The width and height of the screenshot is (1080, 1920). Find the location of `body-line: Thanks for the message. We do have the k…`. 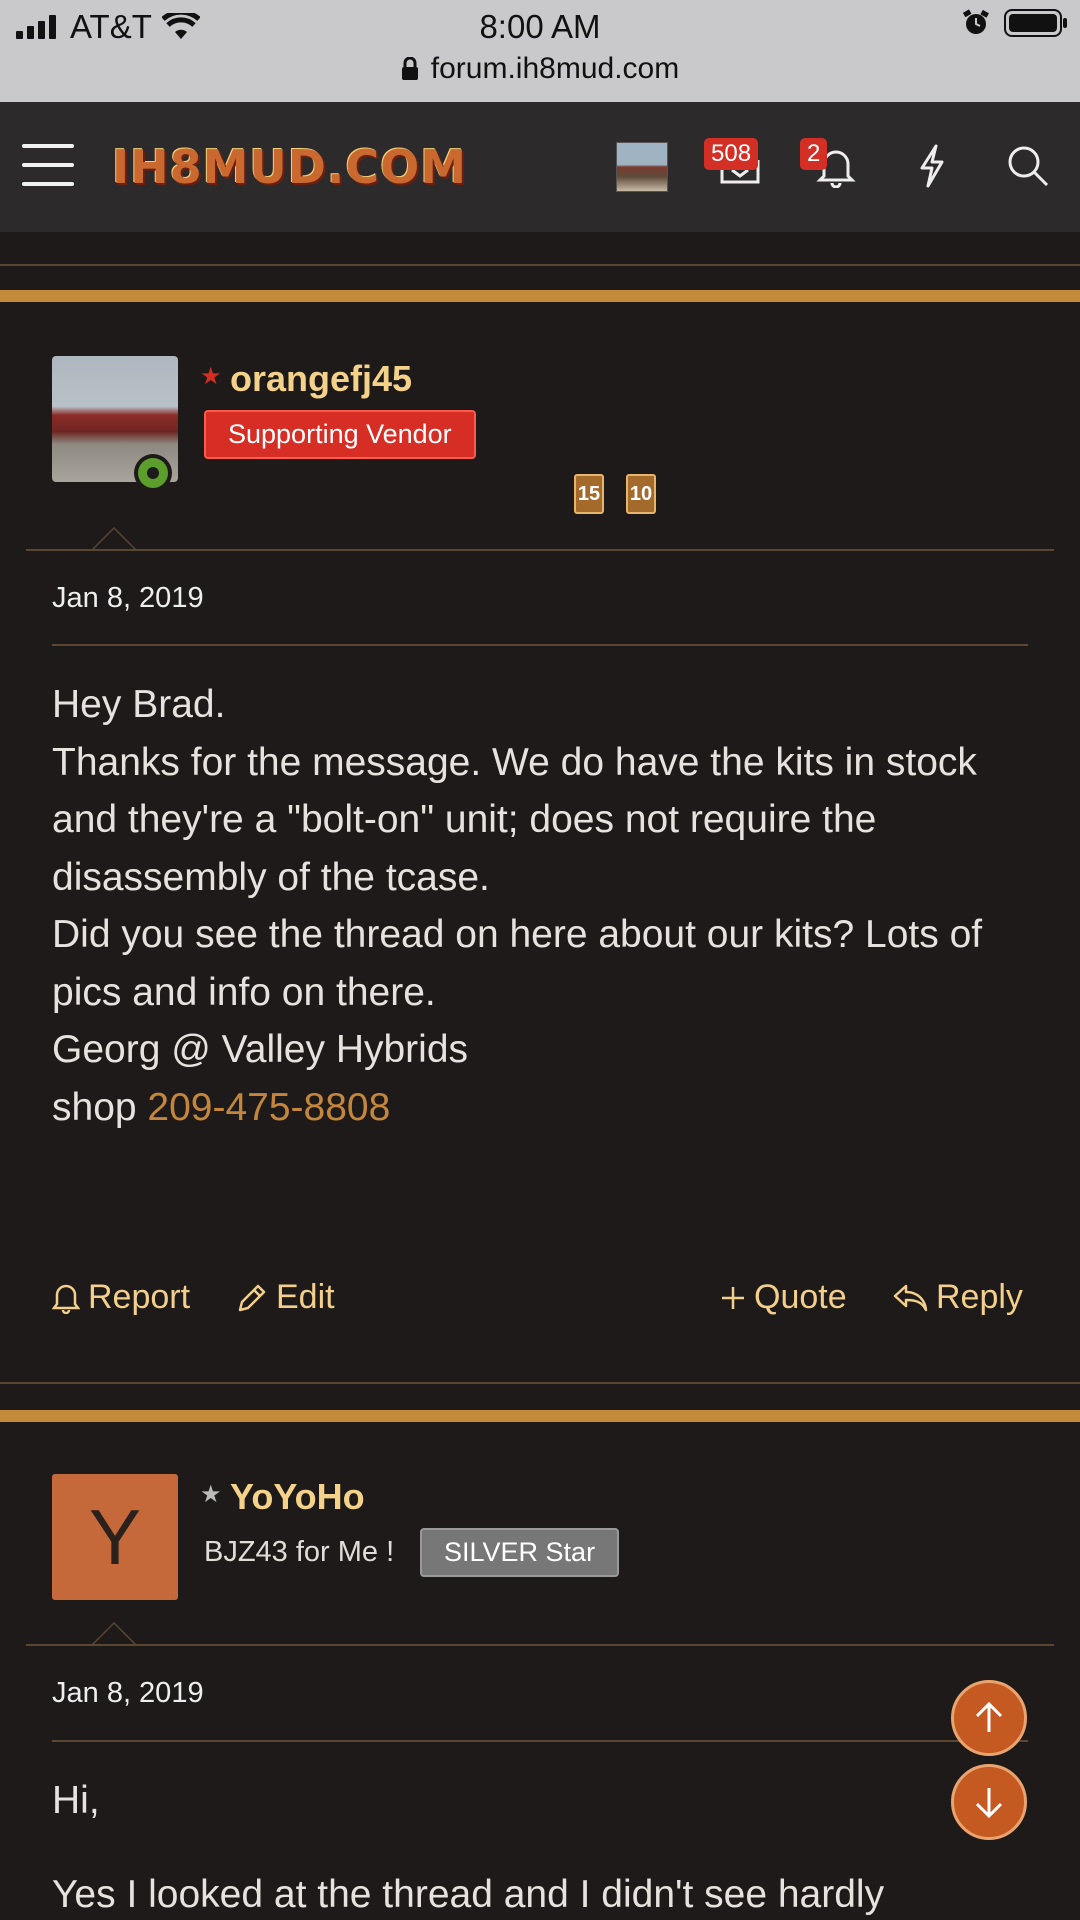

body-line: Thanks for the message. We do have the k… is located at coordinates (514, 819).